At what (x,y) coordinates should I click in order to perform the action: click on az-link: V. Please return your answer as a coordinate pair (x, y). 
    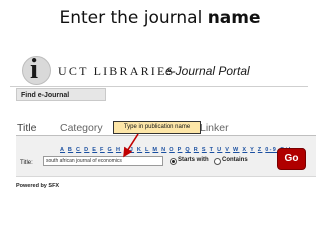
    Looking at the image, I should click on (227, 150).